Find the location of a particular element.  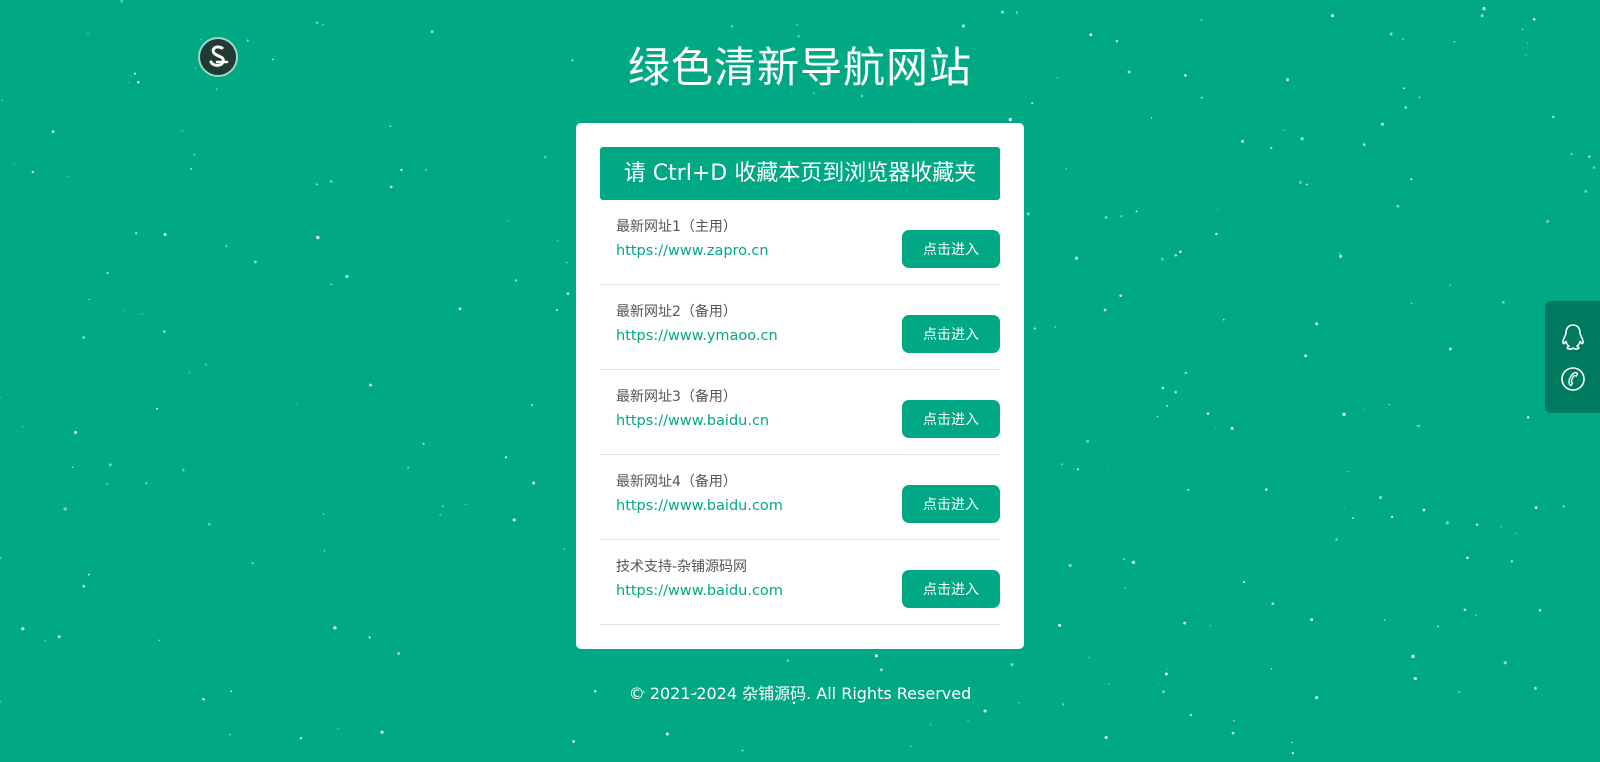

link-name: 最新网址2（备用） is located at coordinates (676, 312).